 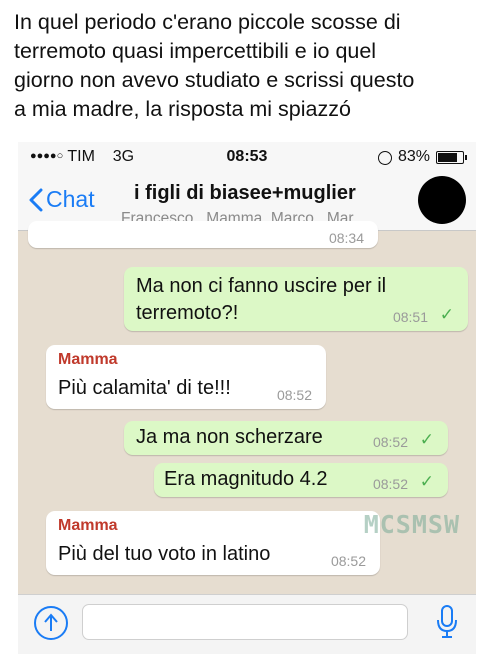 I want to click on message-input, so click(x=245, y=622).